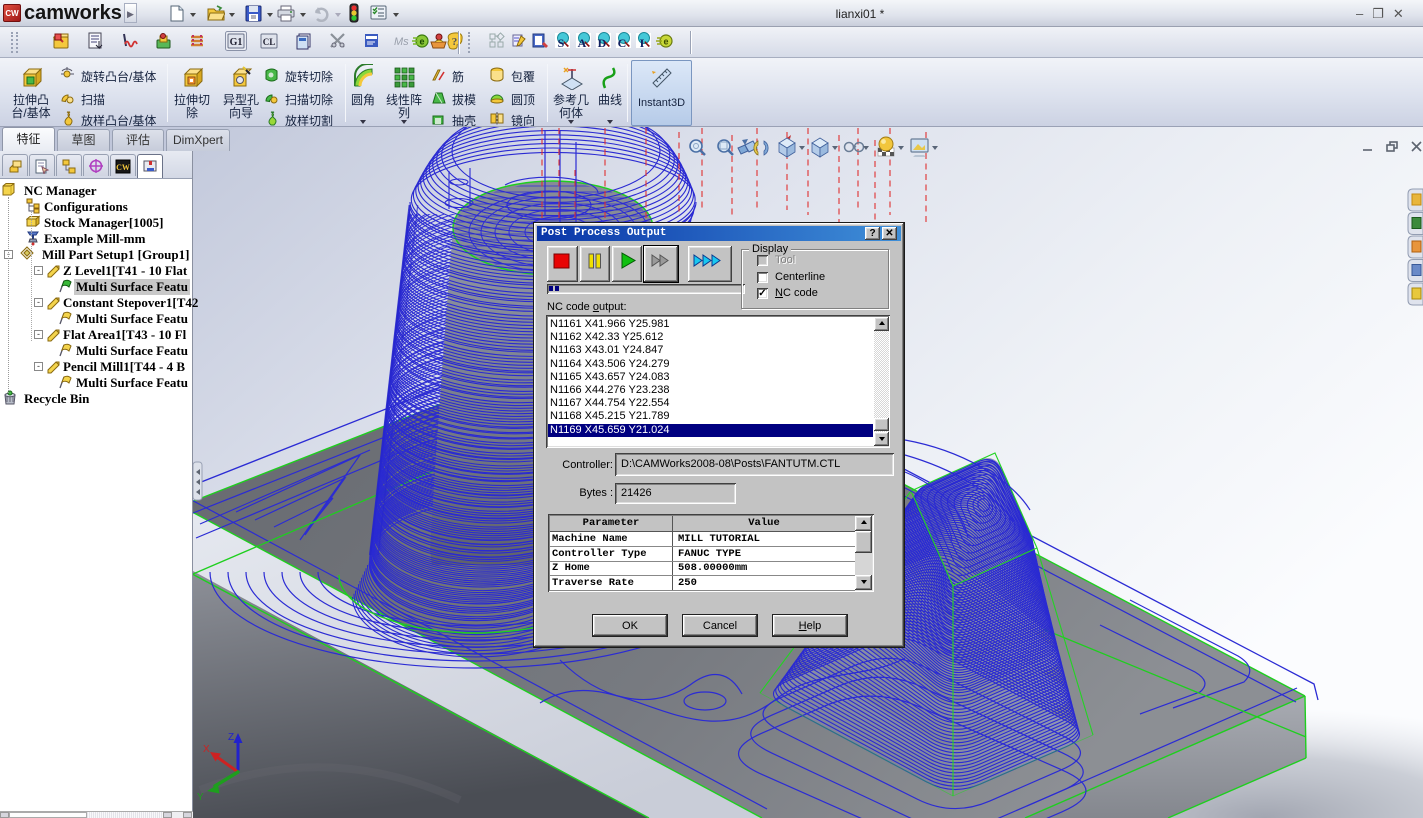 Image resolution: width=1423 pixels, height=818 pixels. What do you see at coordinates (401, 42) in the screenshot?
I see `svg-text: Ms` at bounding box center [401, 42].